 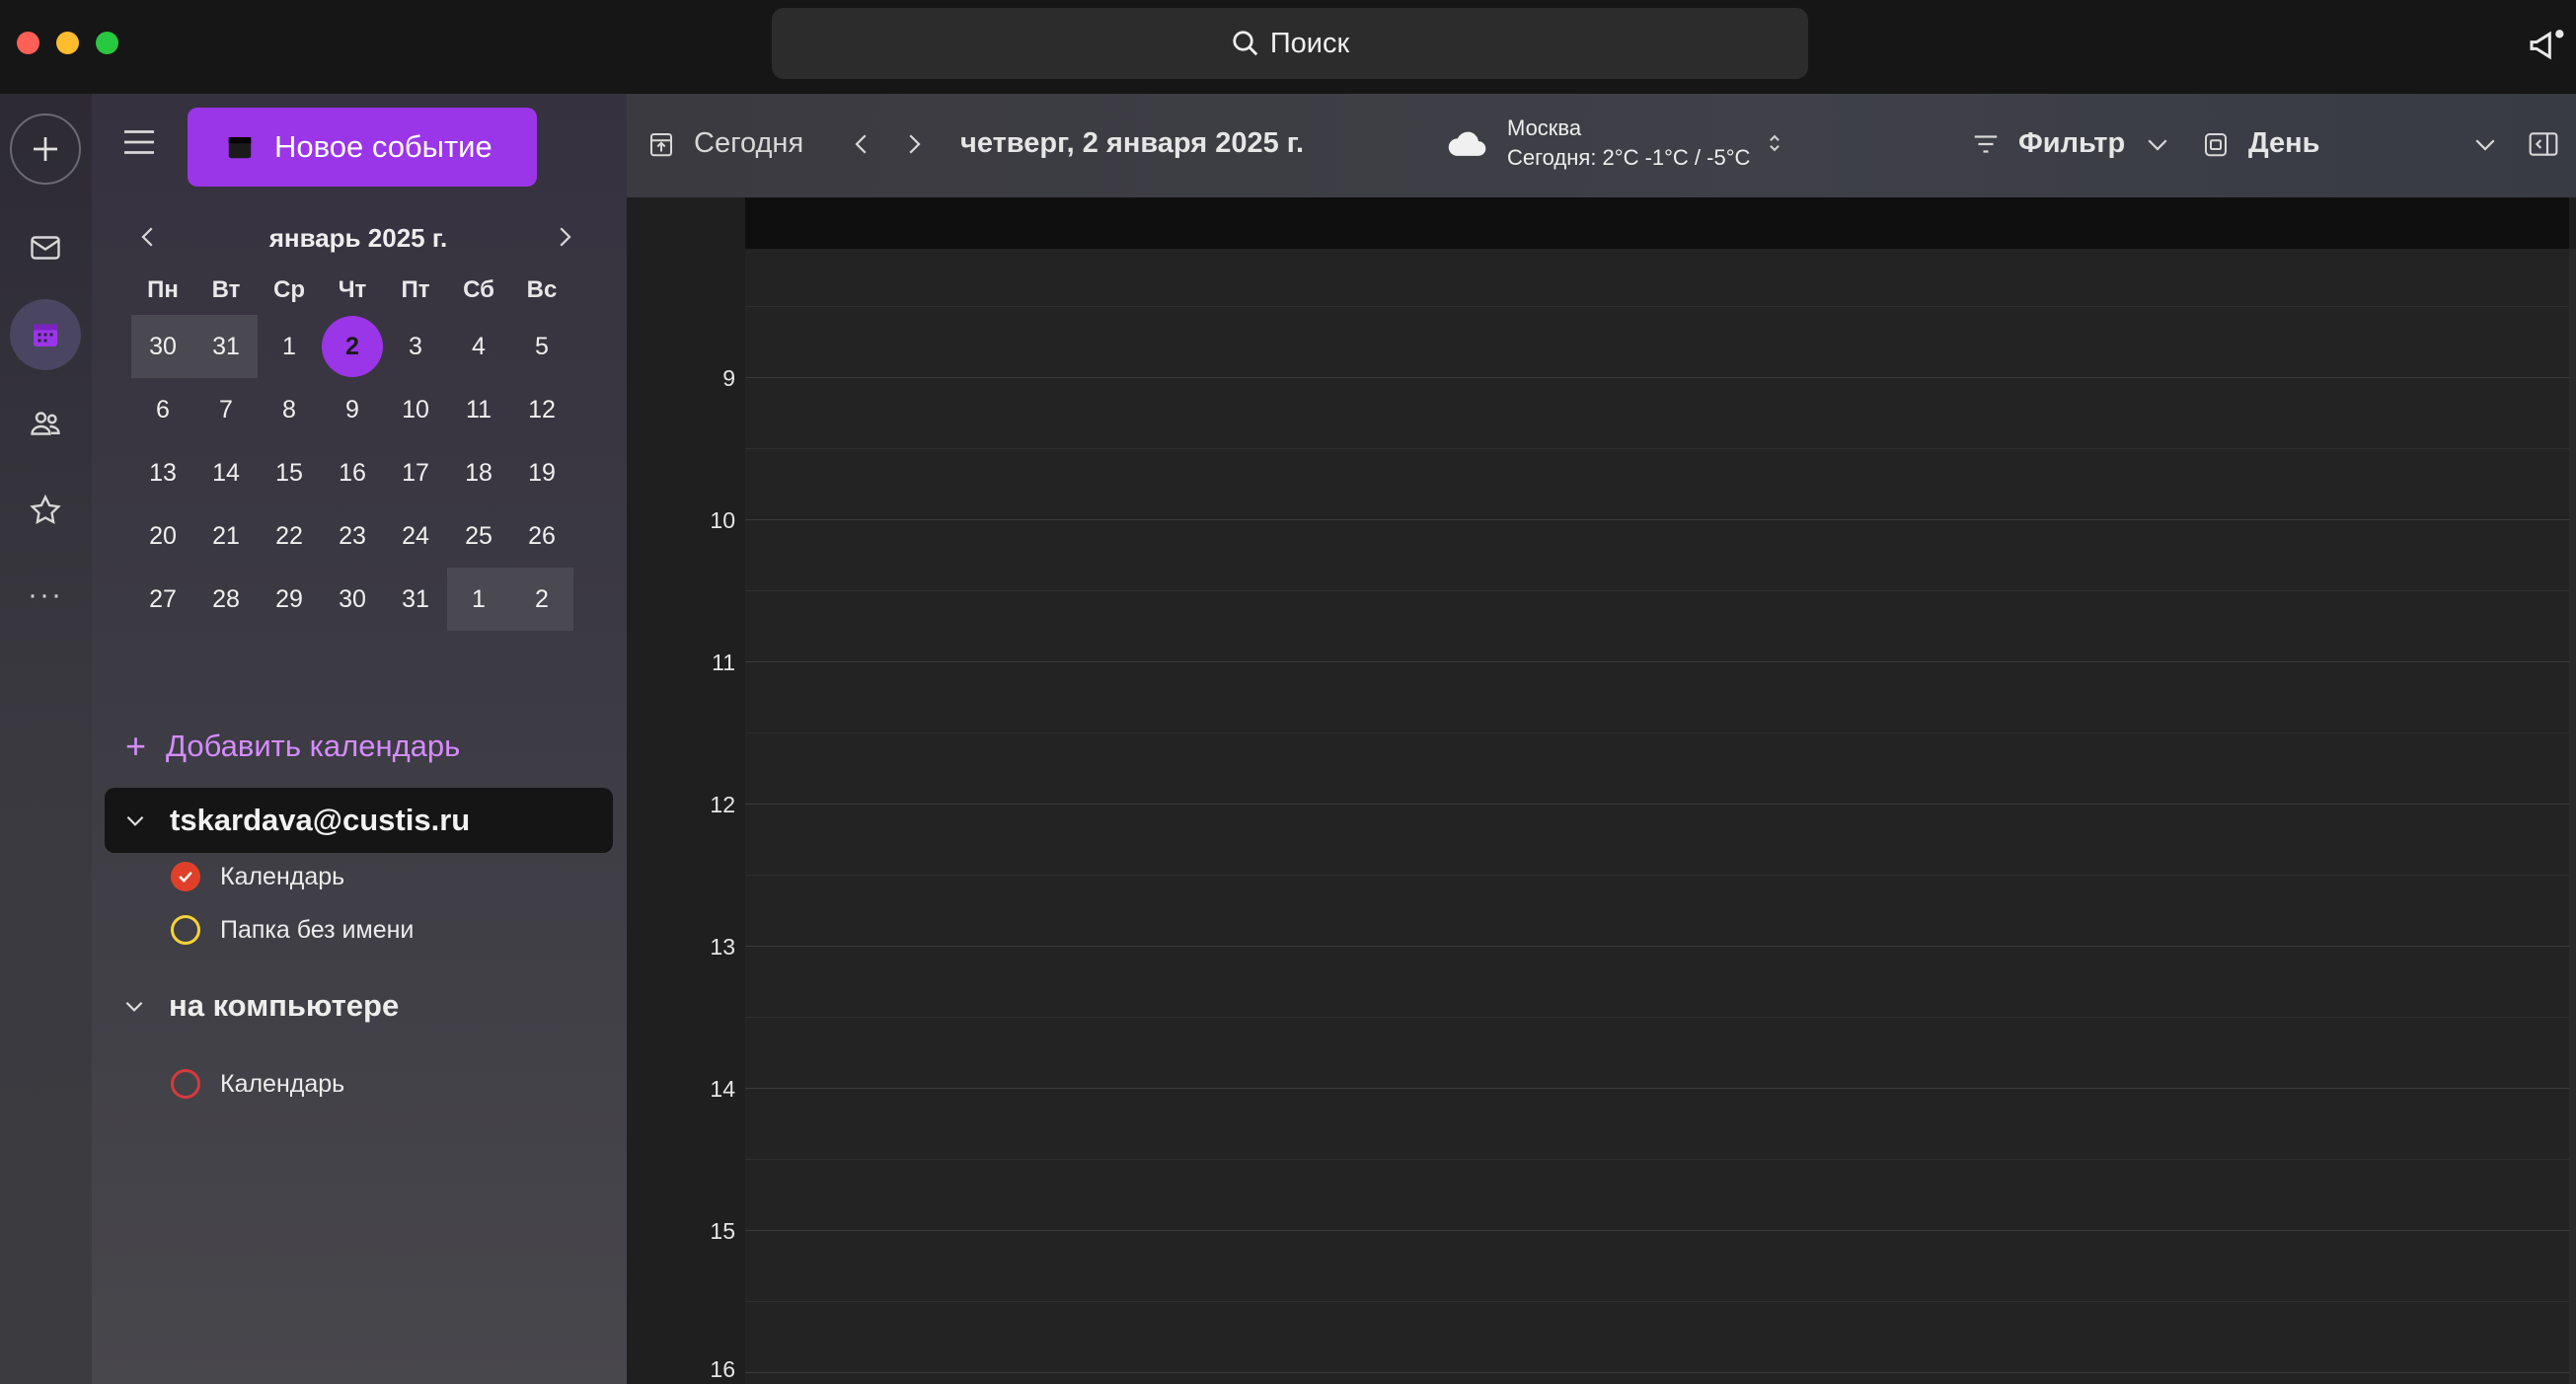 I want to click on mini-day: 29, so click(x=290, y=599).